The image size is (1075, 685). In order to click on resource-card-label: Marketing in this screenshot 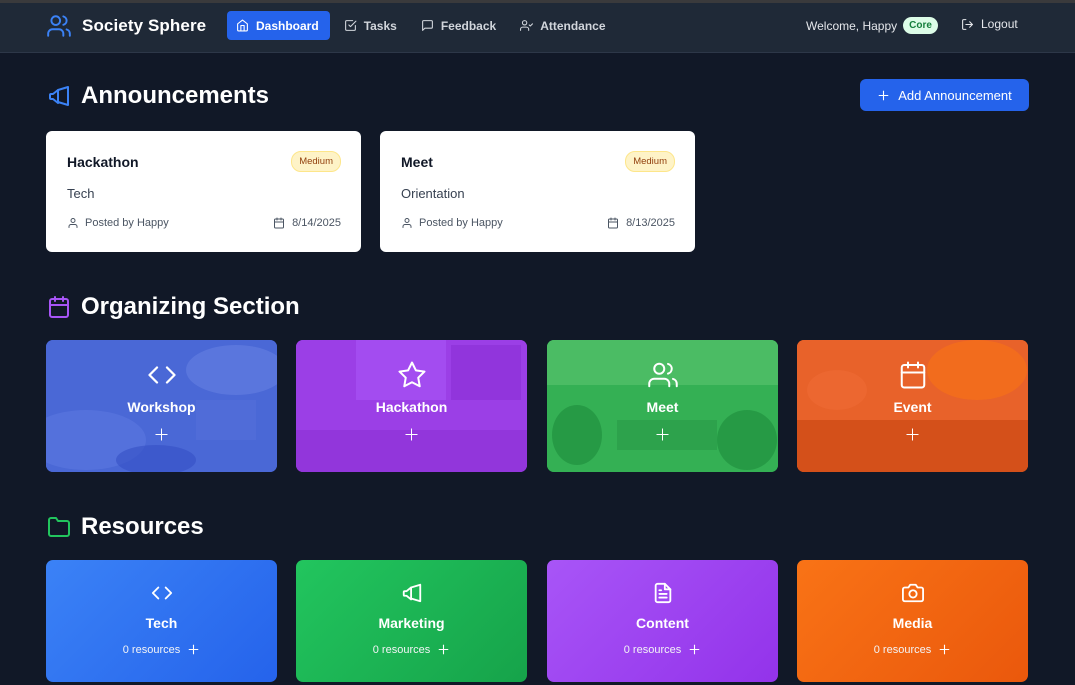, I will do `click(411, 623)`.